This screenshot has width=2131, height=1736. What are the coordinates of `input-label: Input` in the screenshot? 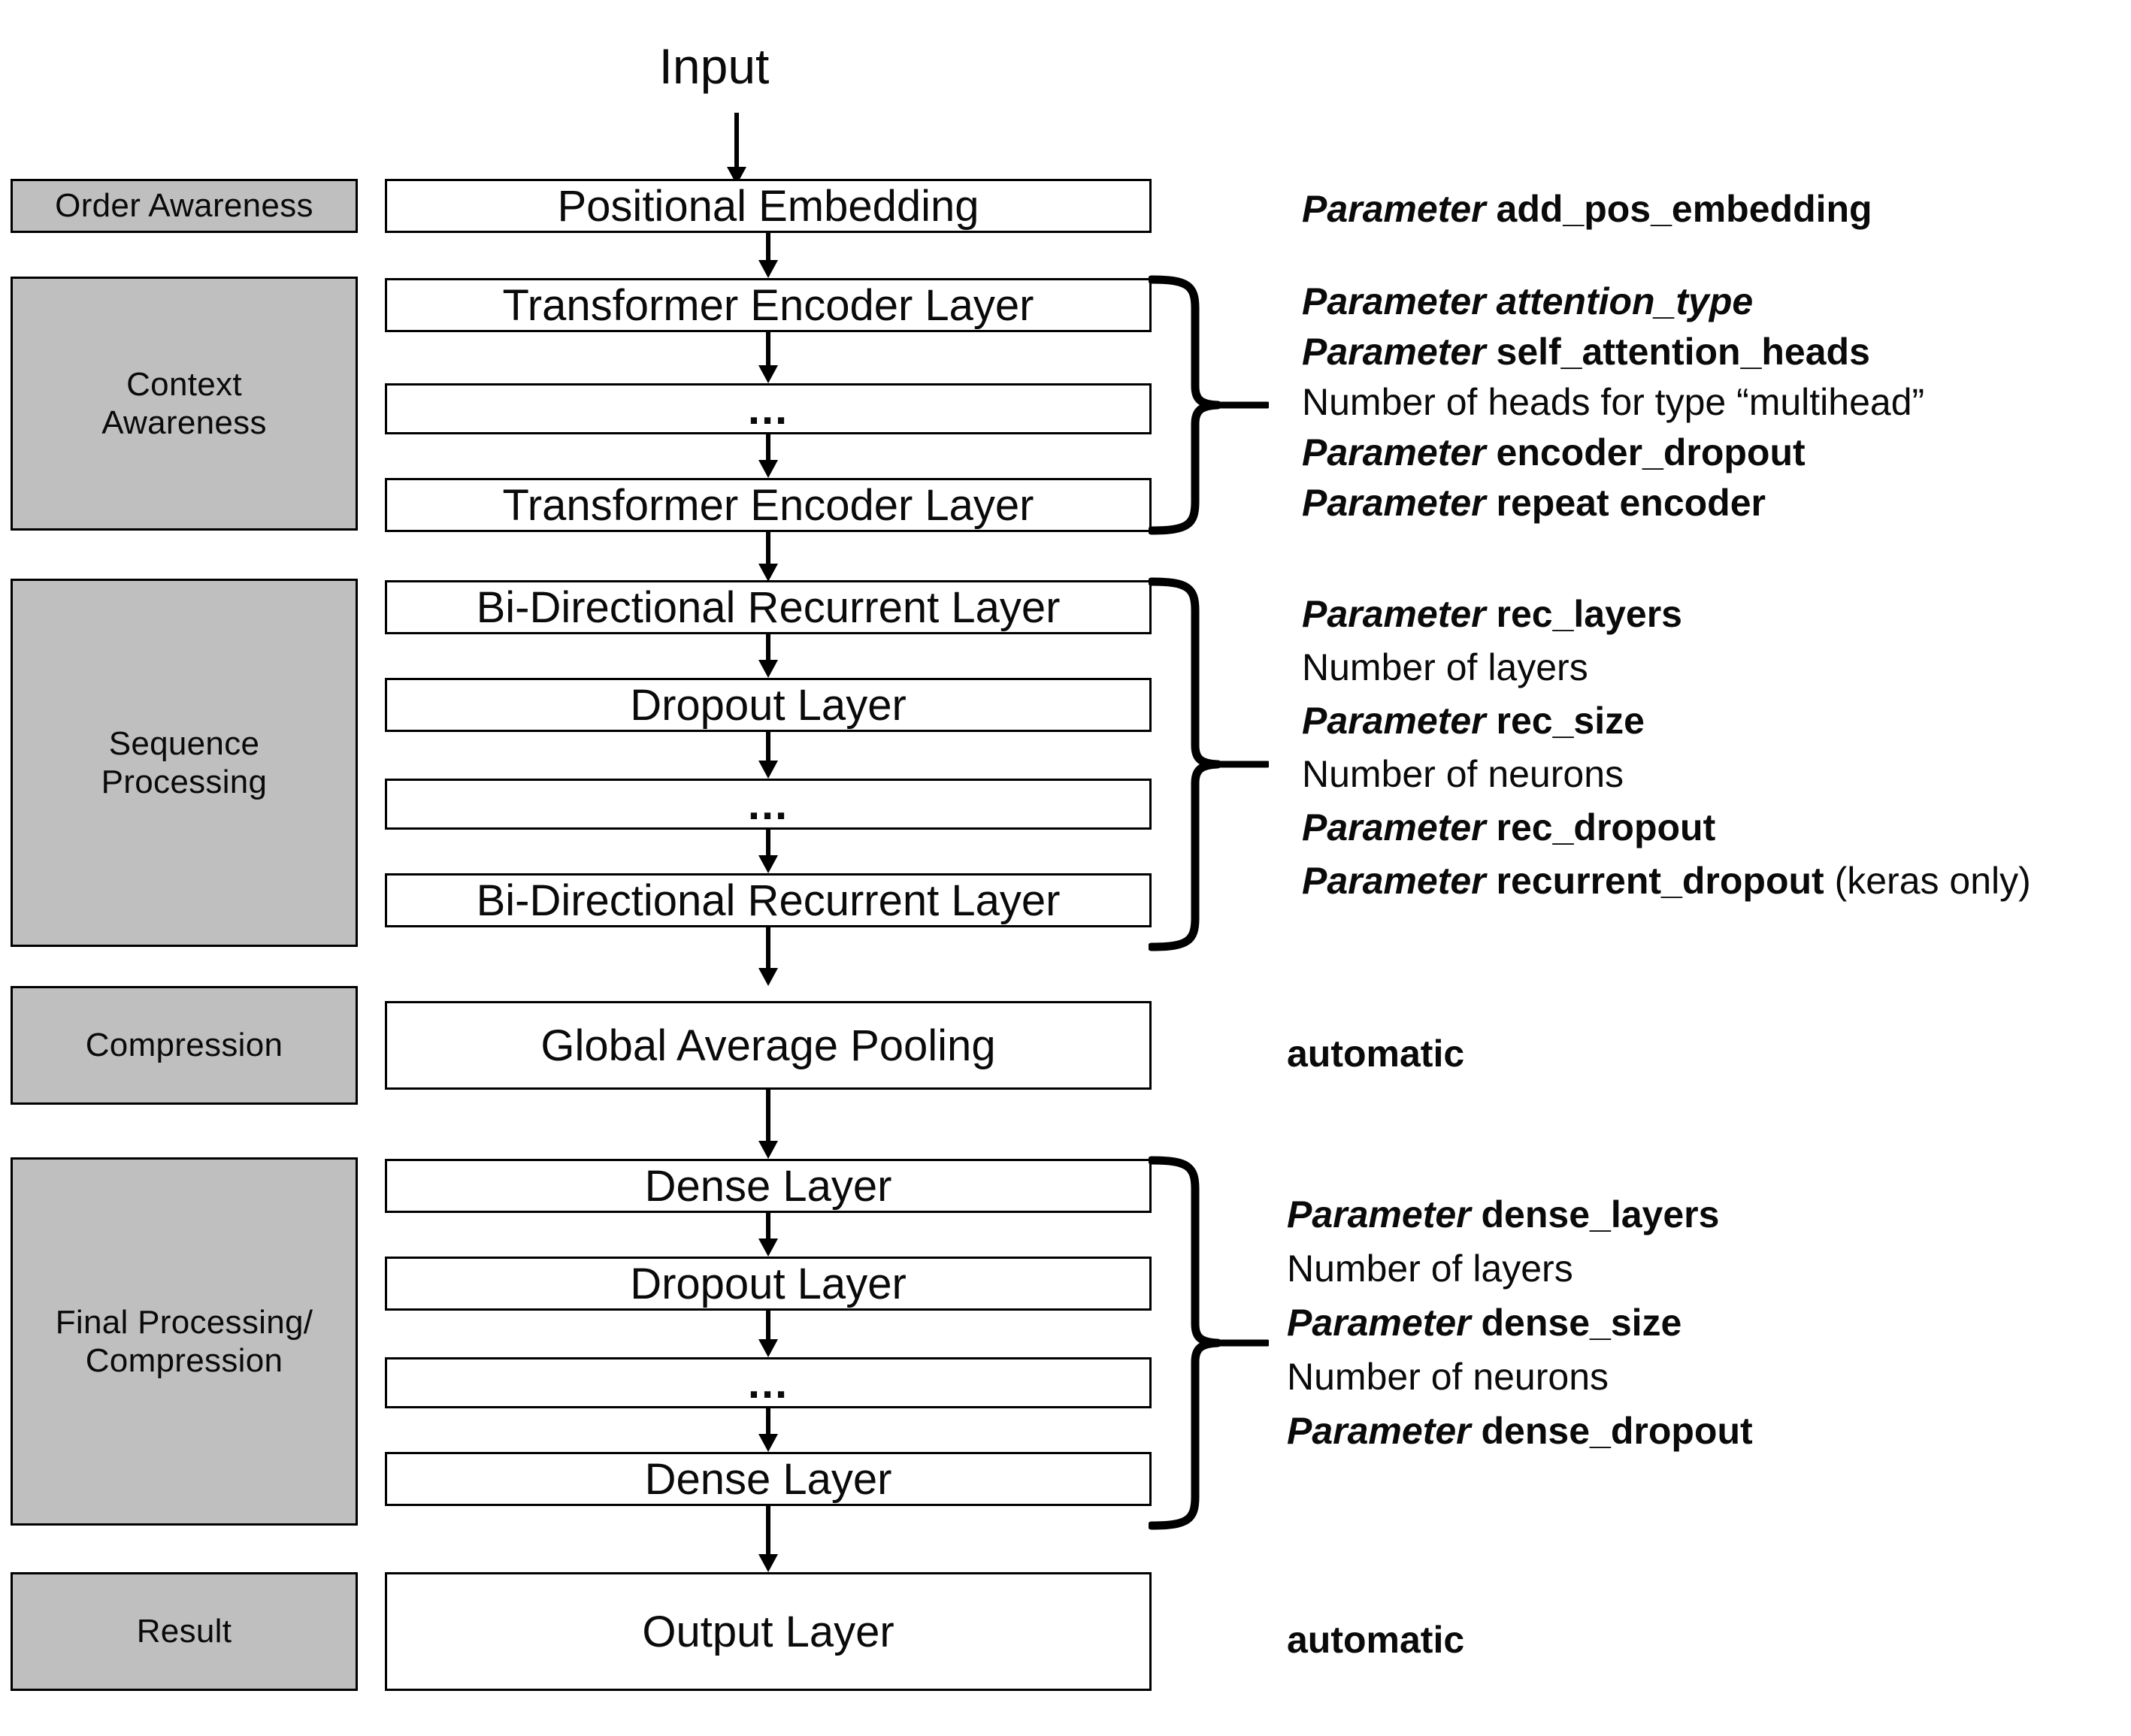 It's located at (714, 66).